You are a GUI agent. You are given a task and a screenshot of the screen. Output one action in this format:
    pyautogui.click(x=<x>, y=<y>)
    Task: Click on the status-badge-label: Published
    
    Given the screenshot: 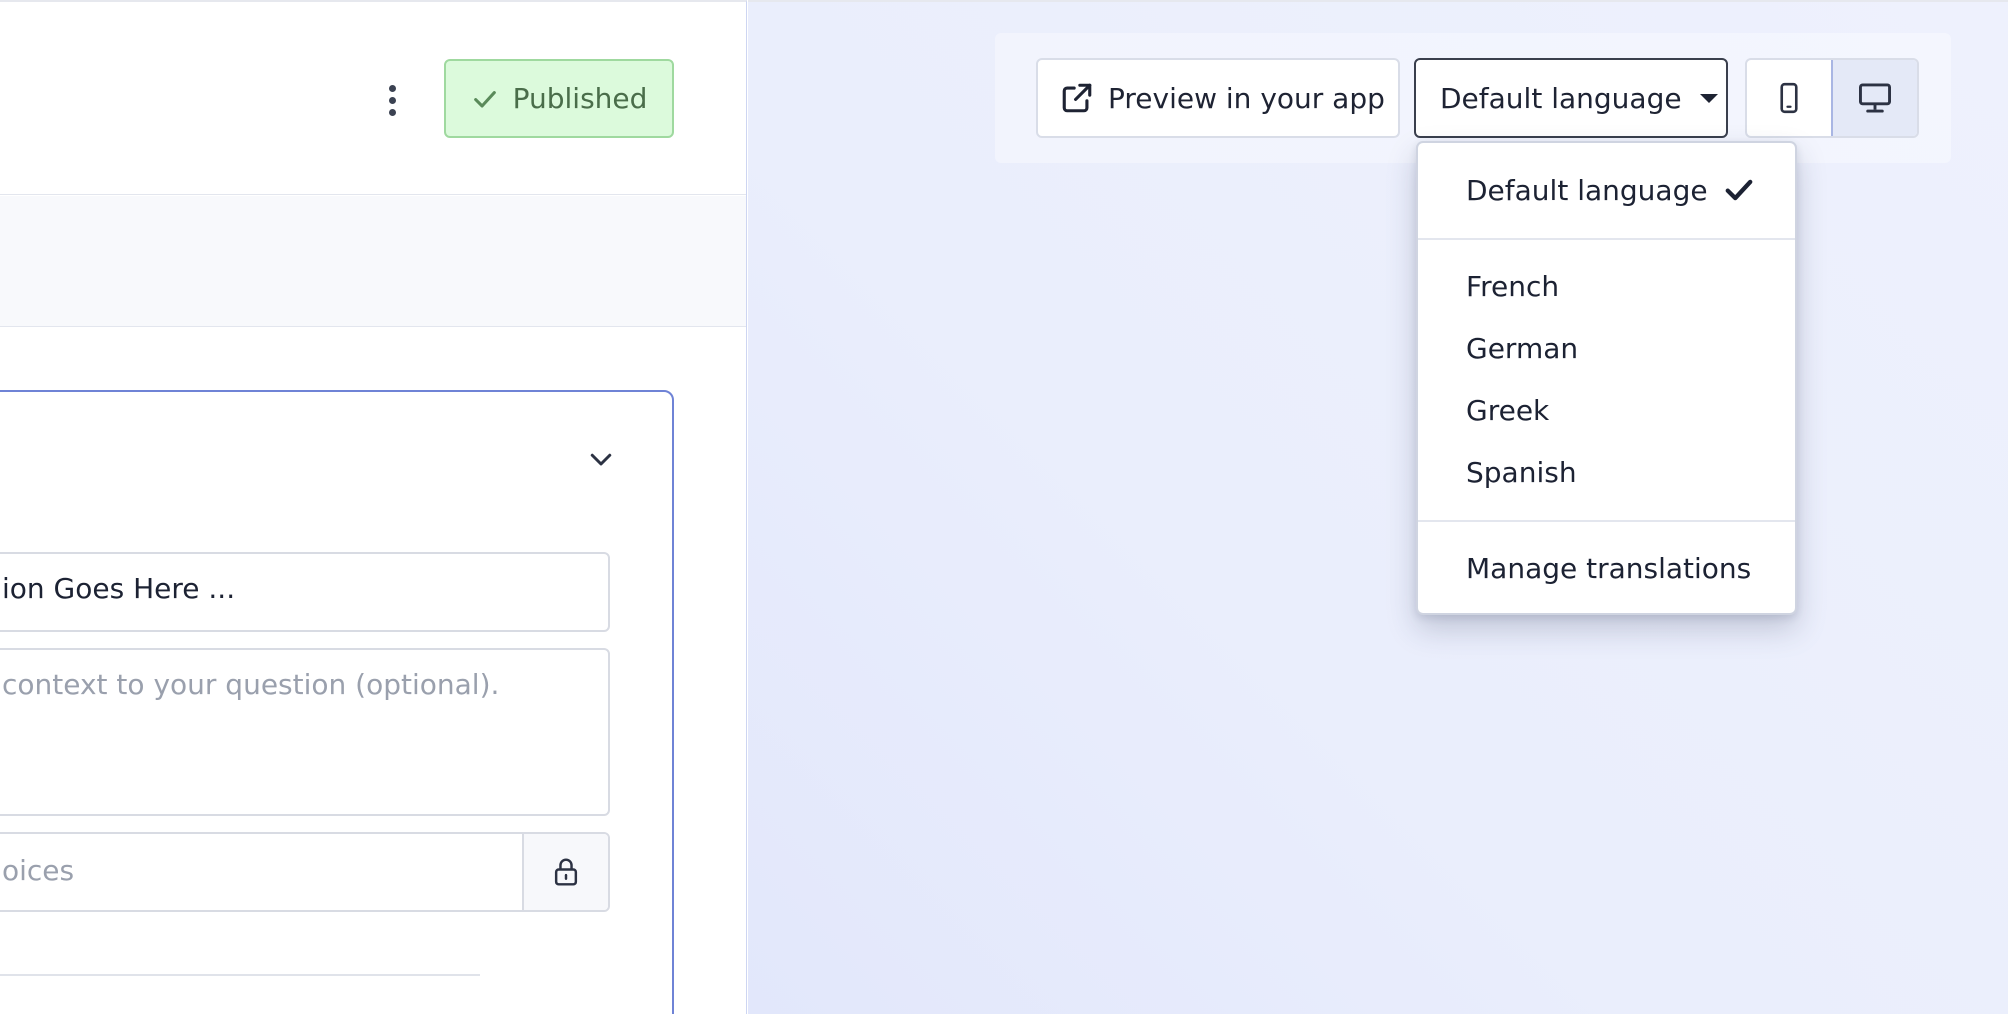 What is the action you would take?
    pyautogui.click(x=580, y=98)
    